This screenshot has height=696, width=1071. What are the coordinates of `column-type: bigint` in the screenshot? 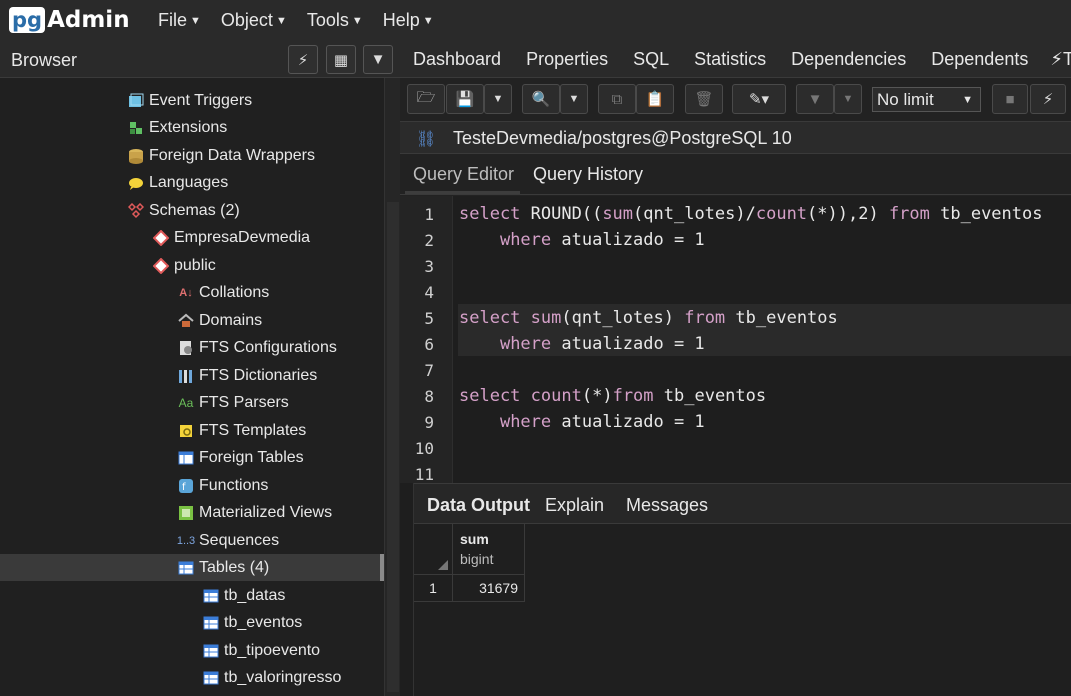 It's located at (477, 559).